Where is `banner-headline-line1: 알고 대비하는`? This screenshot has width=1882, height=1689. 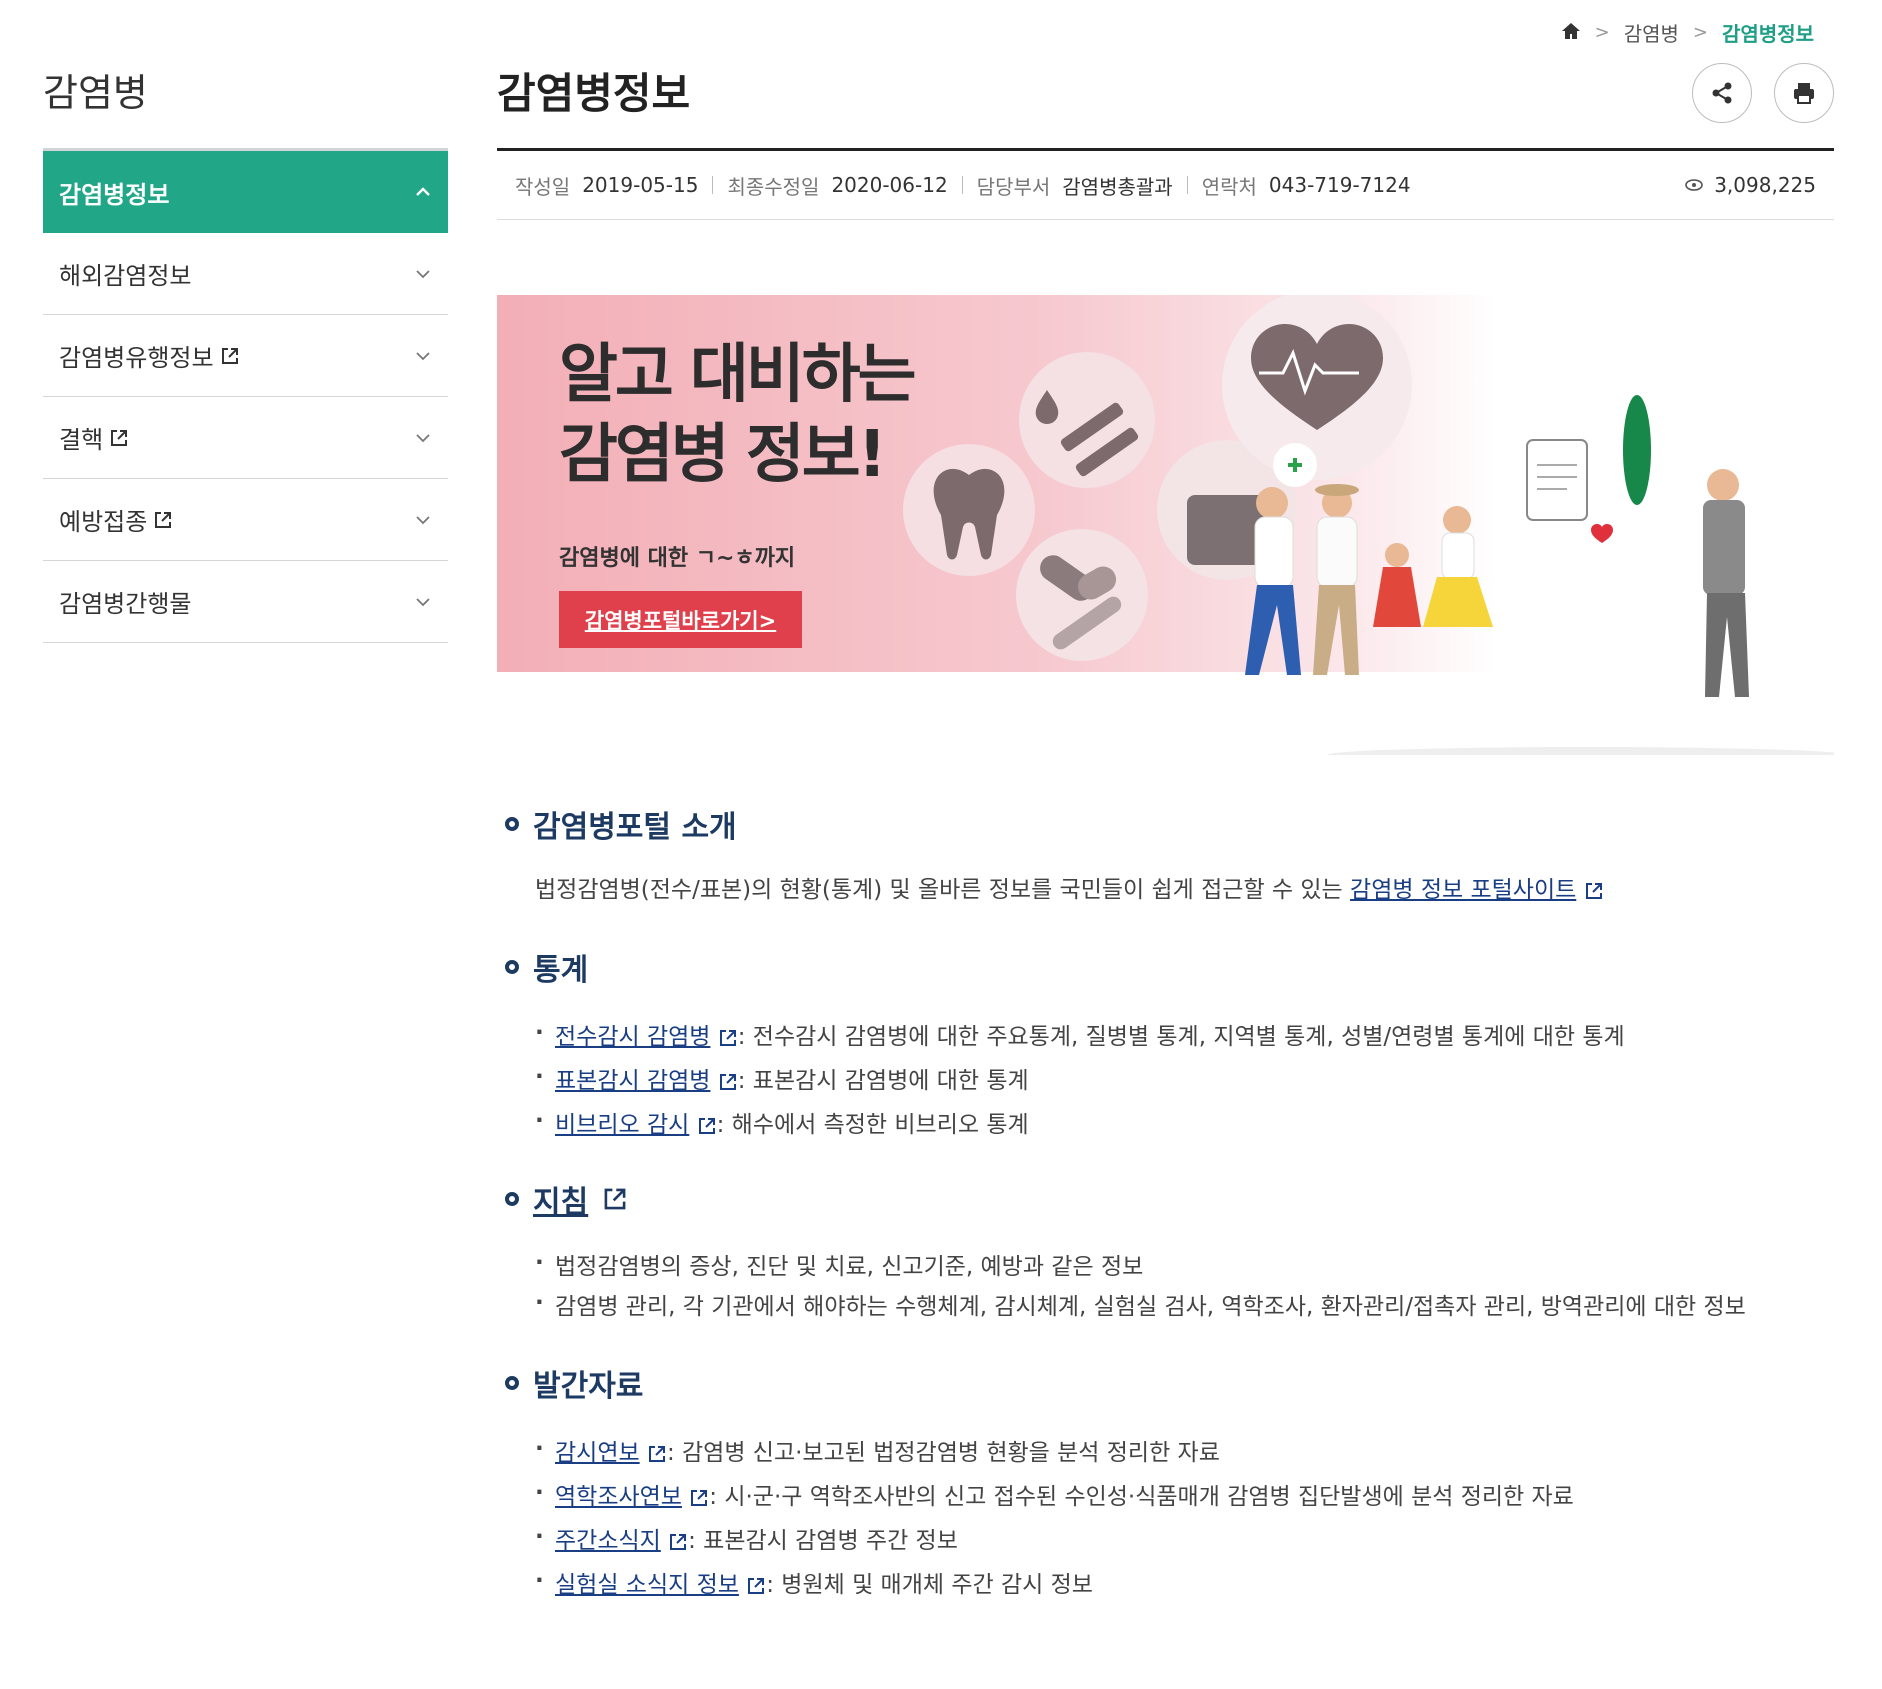
banner-headline-line1: 알고 대비하는 is located at coordinates (738, 375).